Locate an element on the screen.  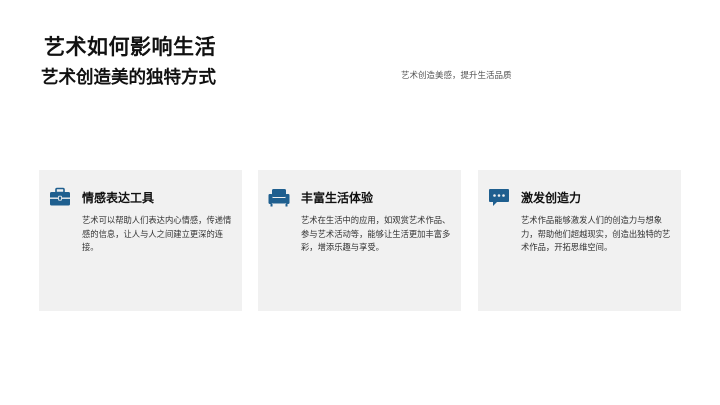
card-title: 丰富生活体验 is located at coordinates (337, 198).